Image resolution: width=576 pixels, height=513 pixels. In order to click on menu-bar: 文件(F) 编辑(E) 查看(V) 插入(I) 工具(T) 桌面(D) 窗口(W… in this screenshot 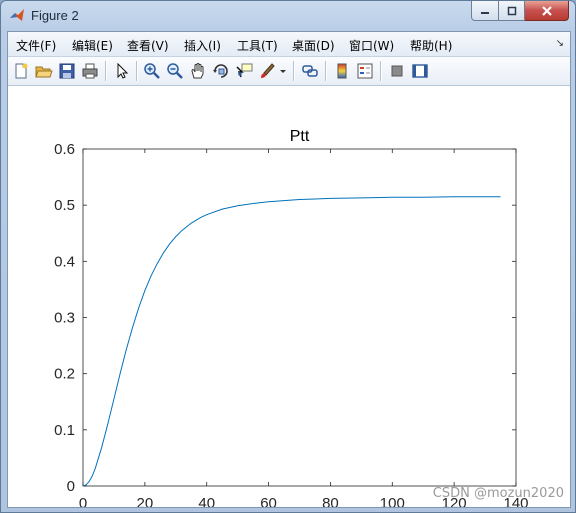, I will do `click(289, 44)`.